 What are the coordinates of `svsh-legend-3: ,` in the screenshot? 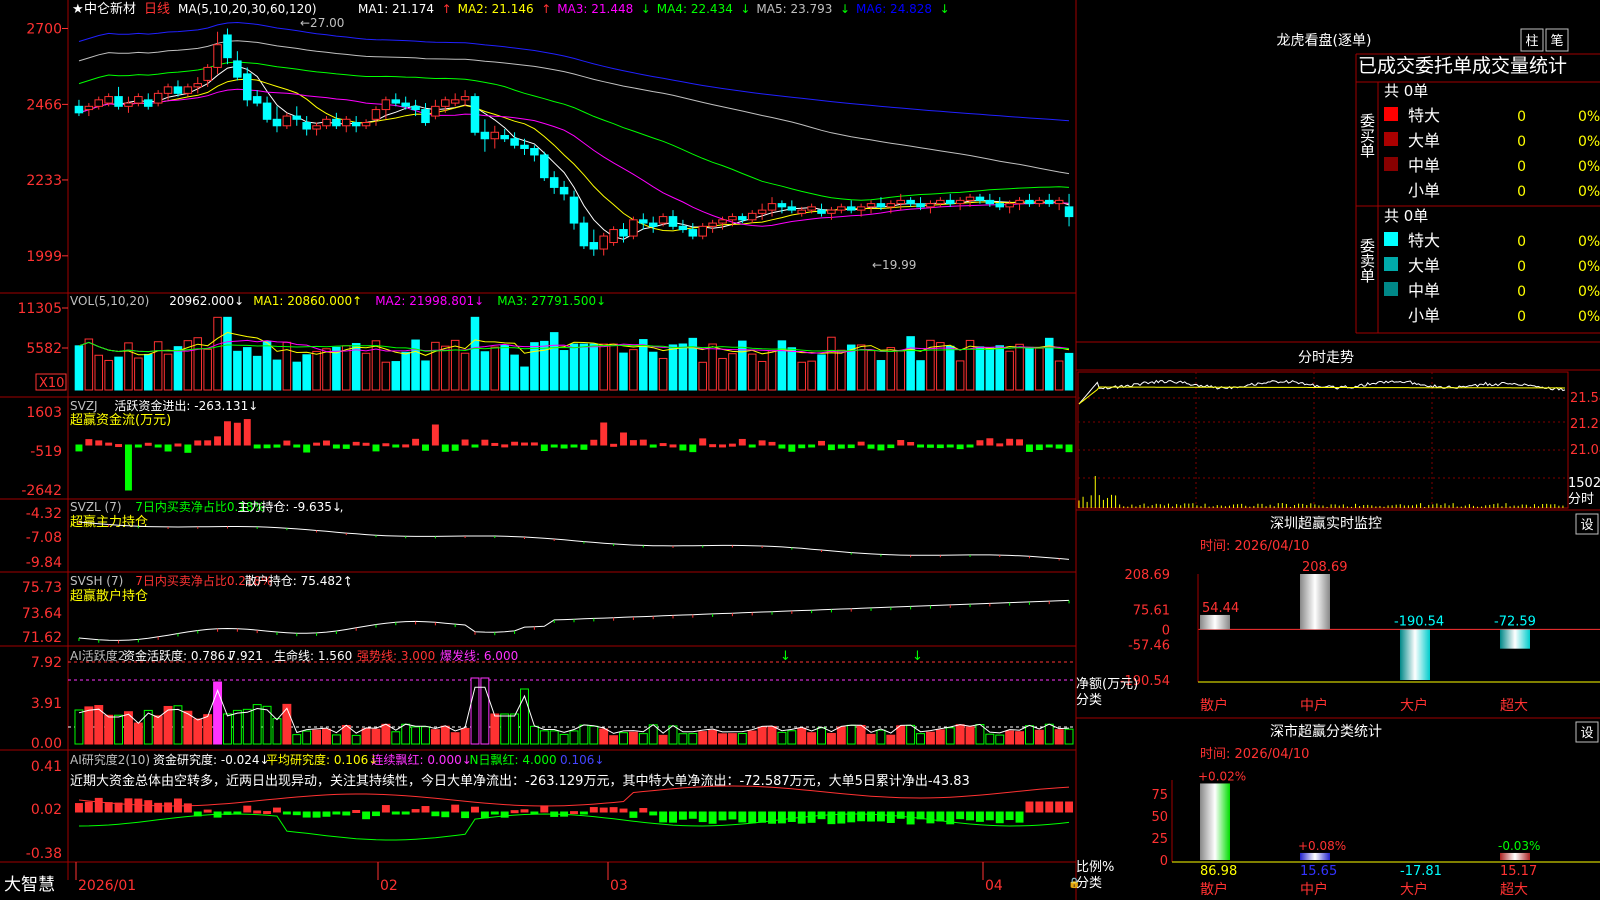 It's located at (349, 581).